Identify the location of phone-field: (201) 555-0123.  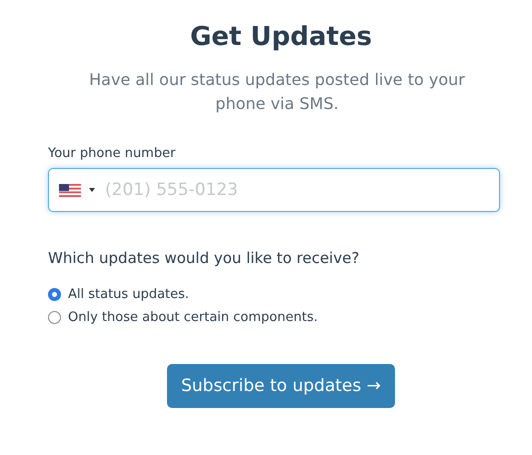
(274, 190).